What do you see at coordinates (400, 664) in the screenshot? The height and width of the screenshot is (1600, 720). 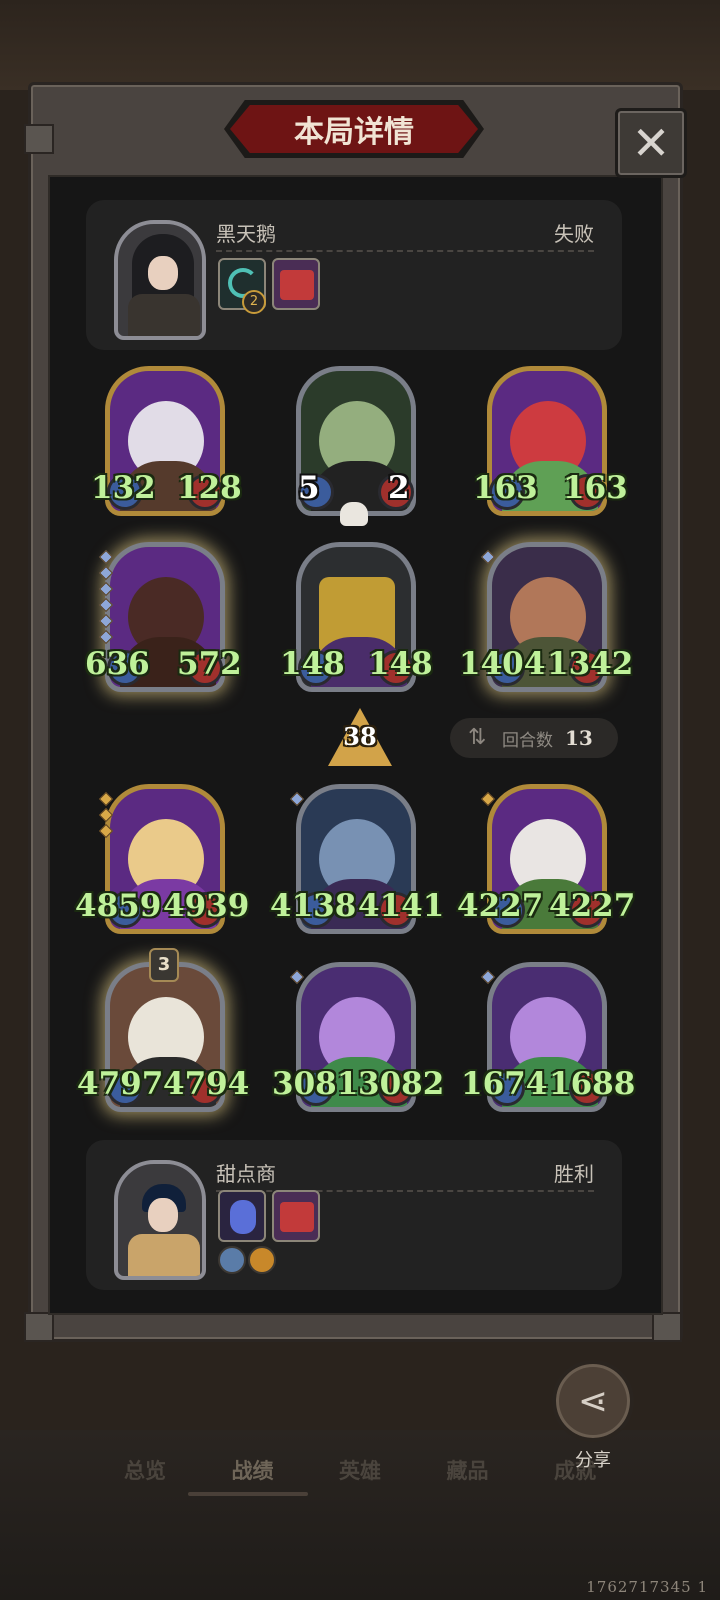 I see `hero-health: 148` at bounding box center [400, 664].